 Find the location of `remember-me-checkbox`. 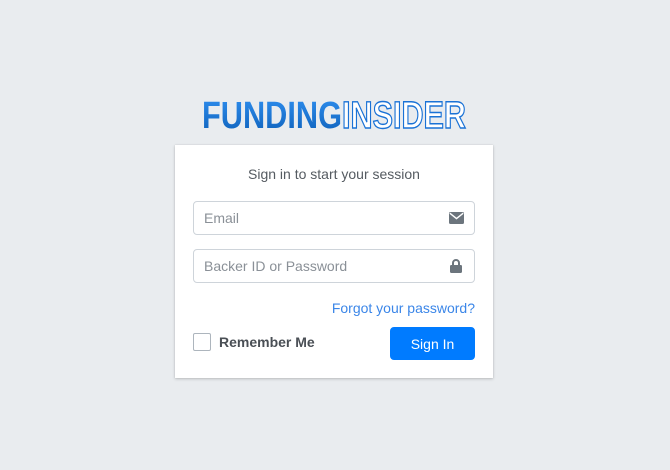

remember-me-checkbox is located at coordinates (202, 342).